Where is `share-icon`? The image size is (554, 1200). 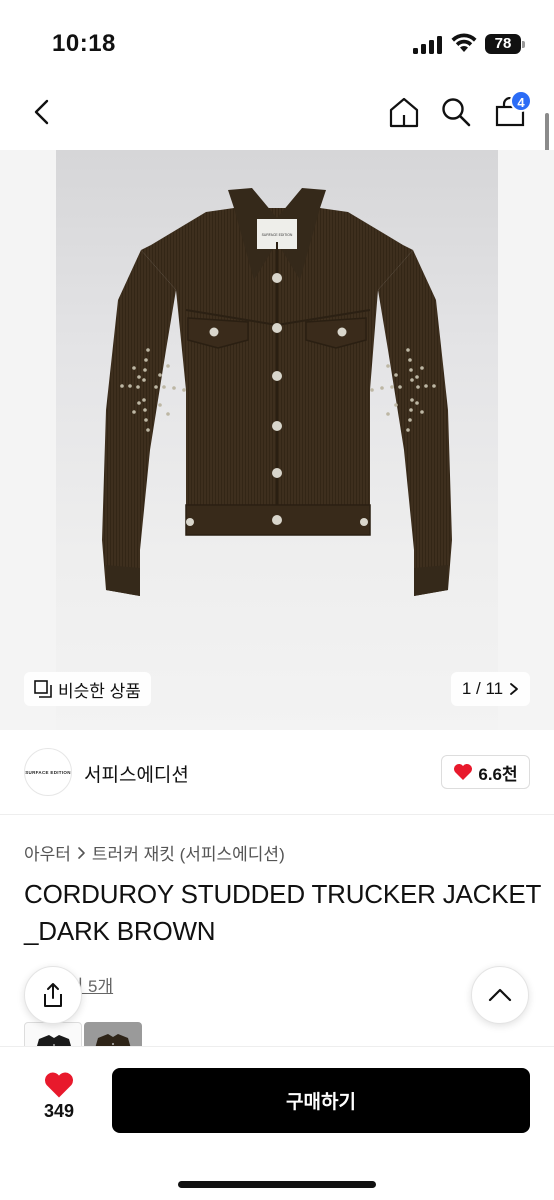 share-icon is located at coordinates (53, 995).